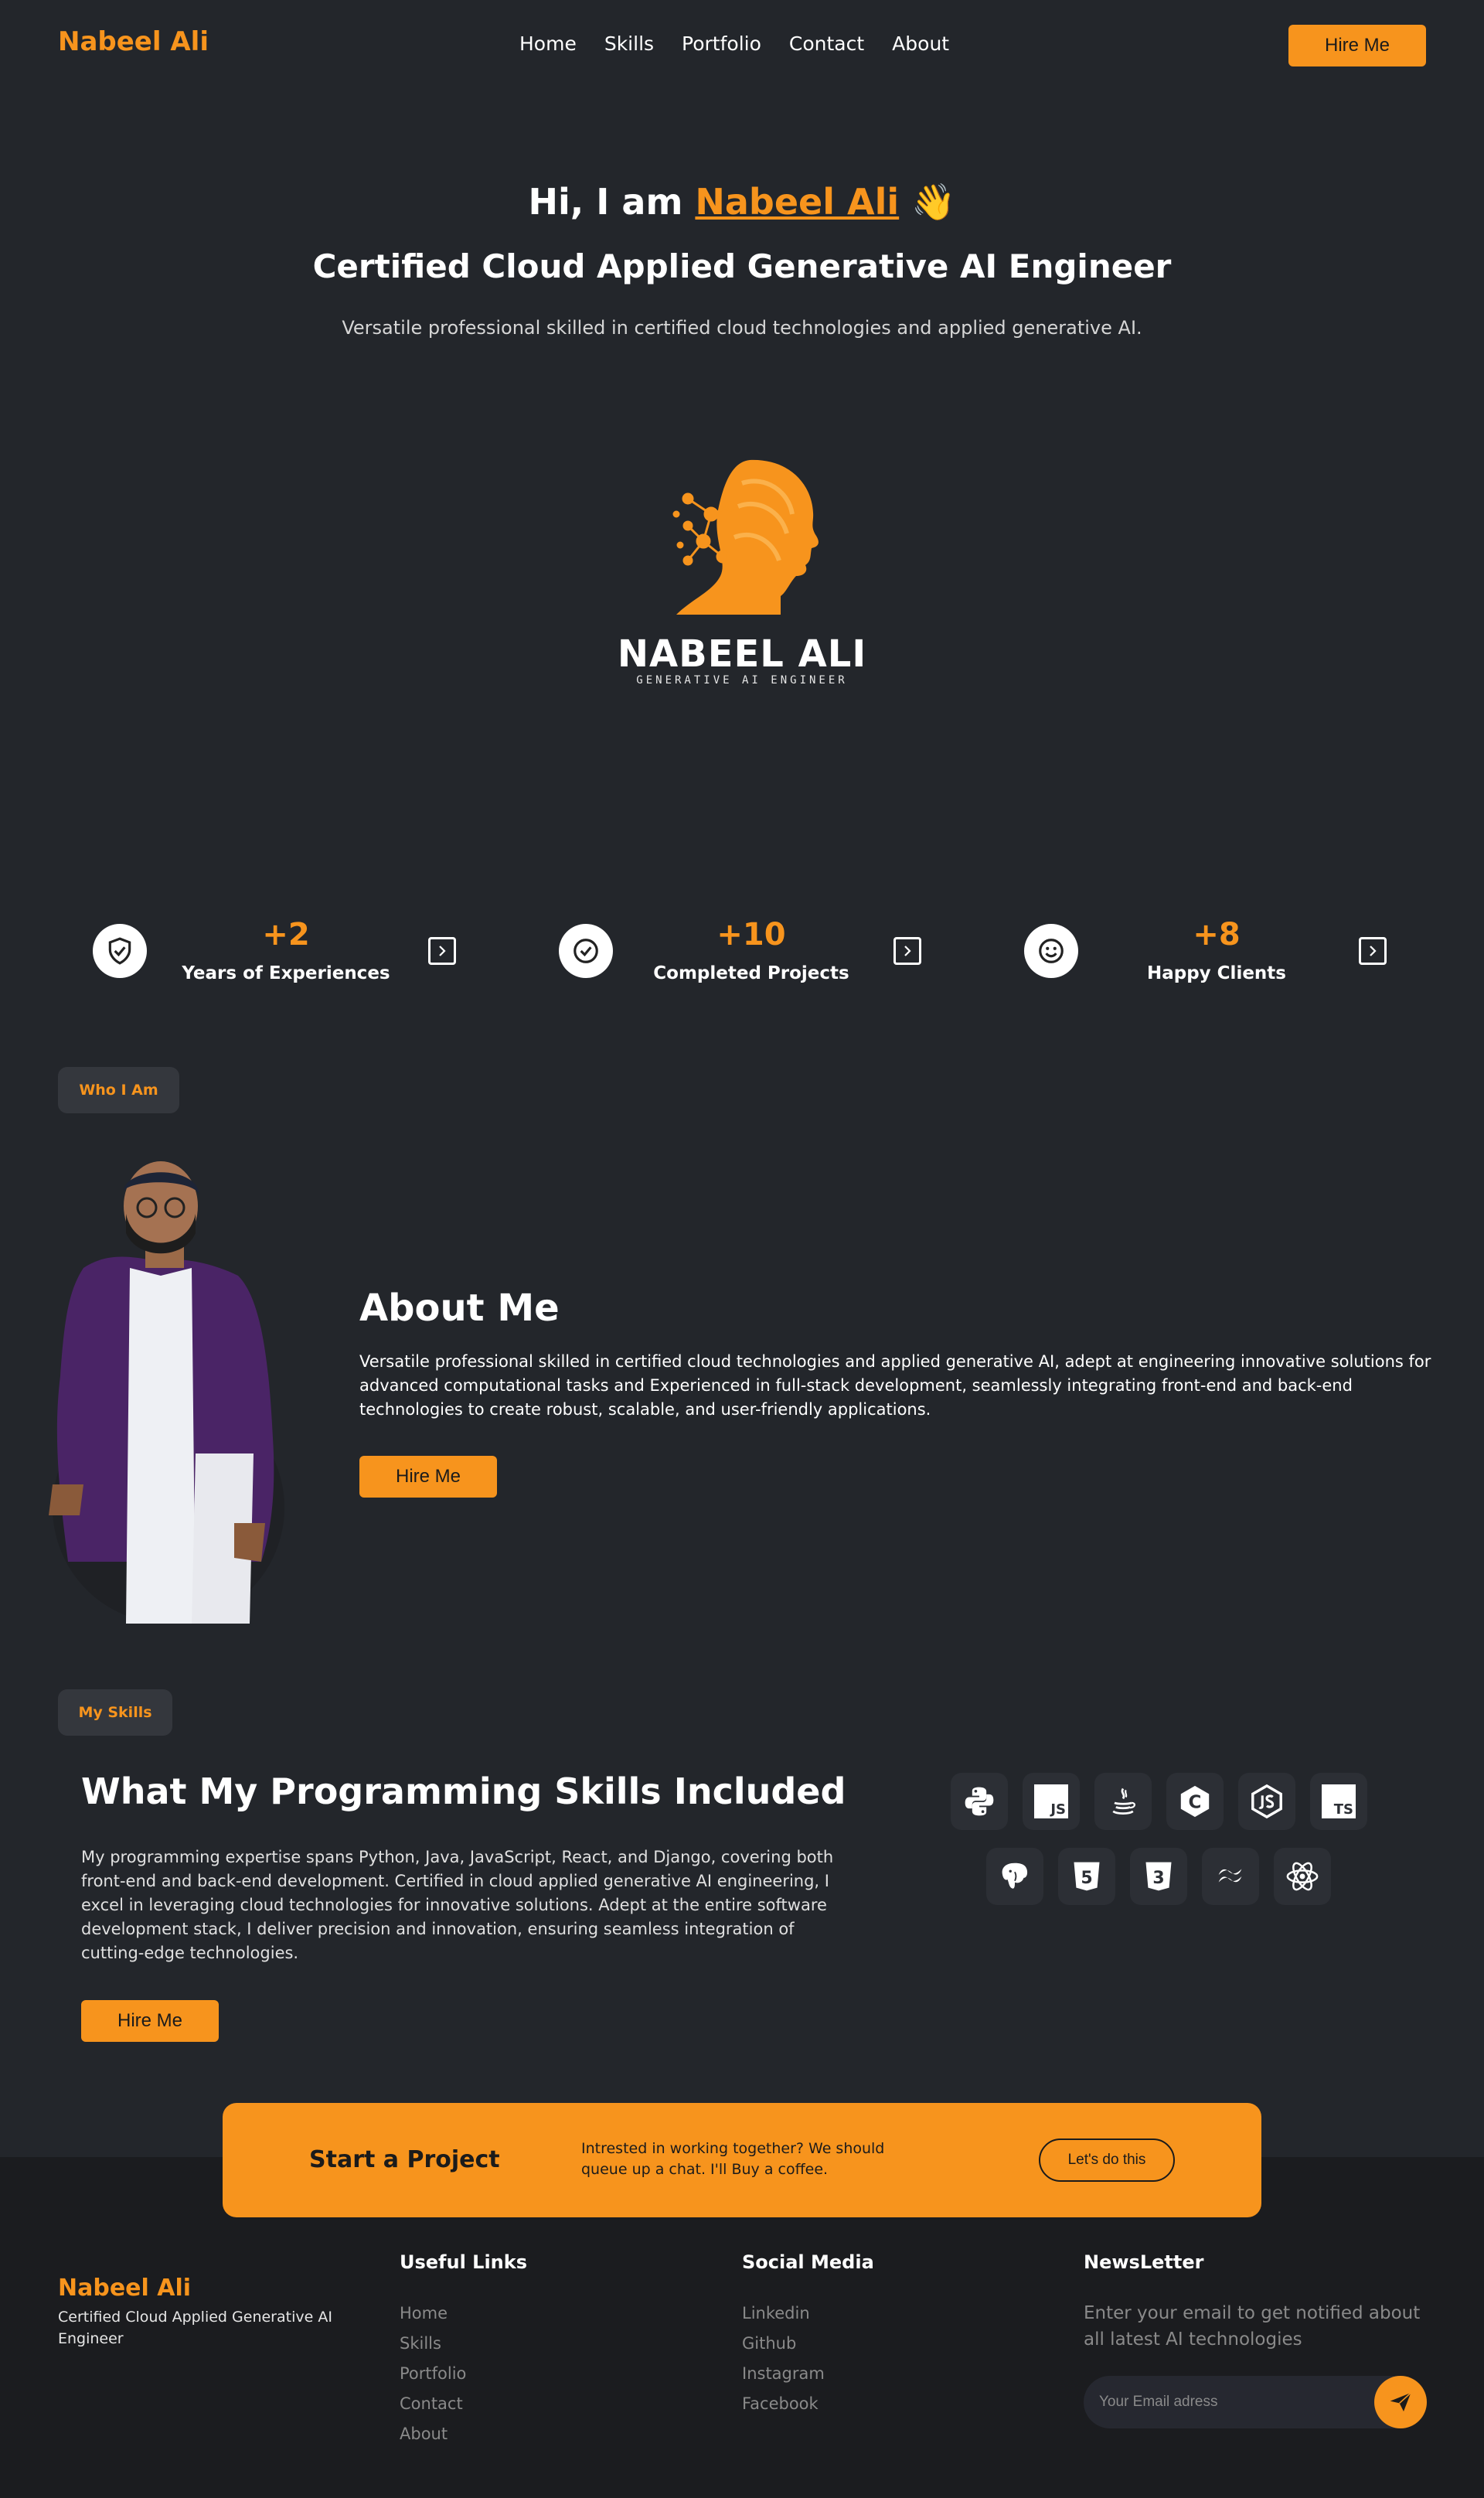  I want to click on hero-greeting: Hi, I am Nabeel Ali 👋, so click(742, 202).